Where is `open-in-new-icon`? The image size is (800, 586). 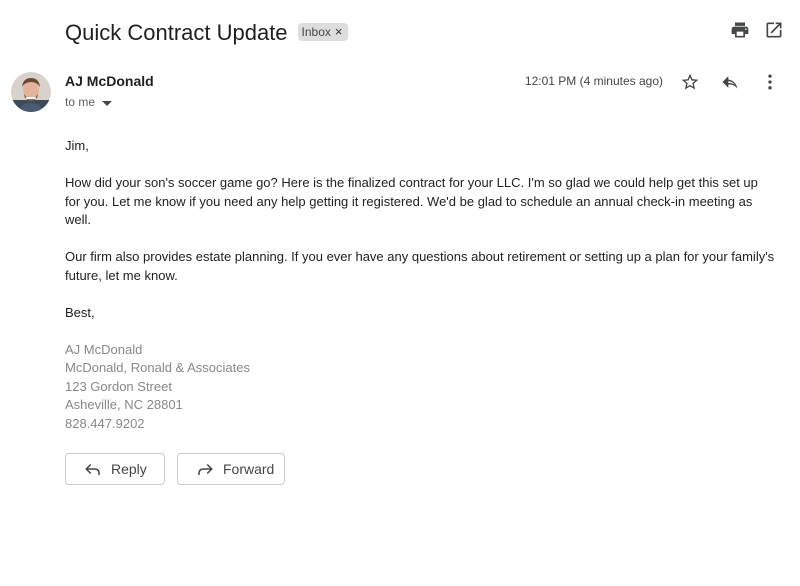
open-in-new-icon is located at coordinates (774, 30).